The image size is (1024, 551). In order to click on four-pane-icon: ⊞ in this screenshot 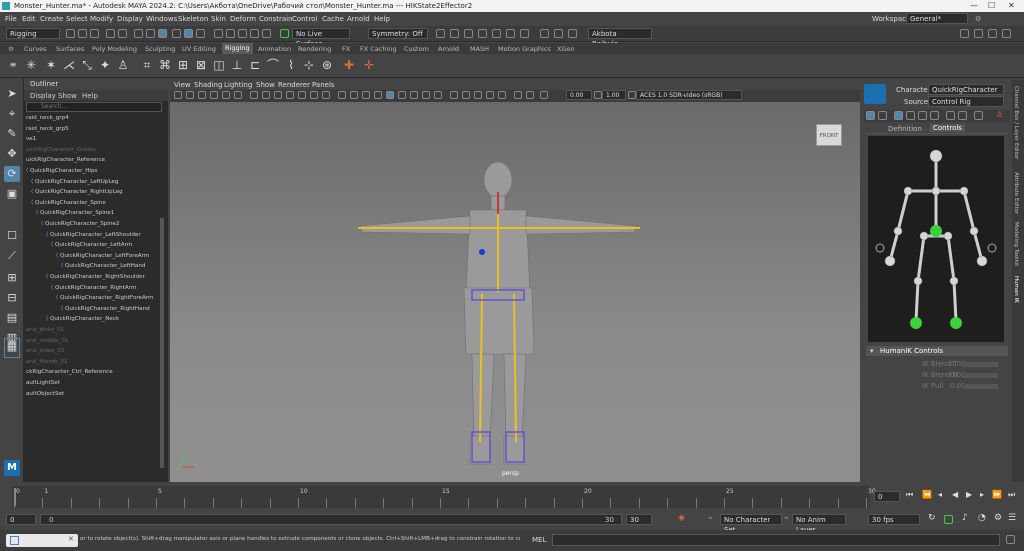, I will do `click(12, 278)`.